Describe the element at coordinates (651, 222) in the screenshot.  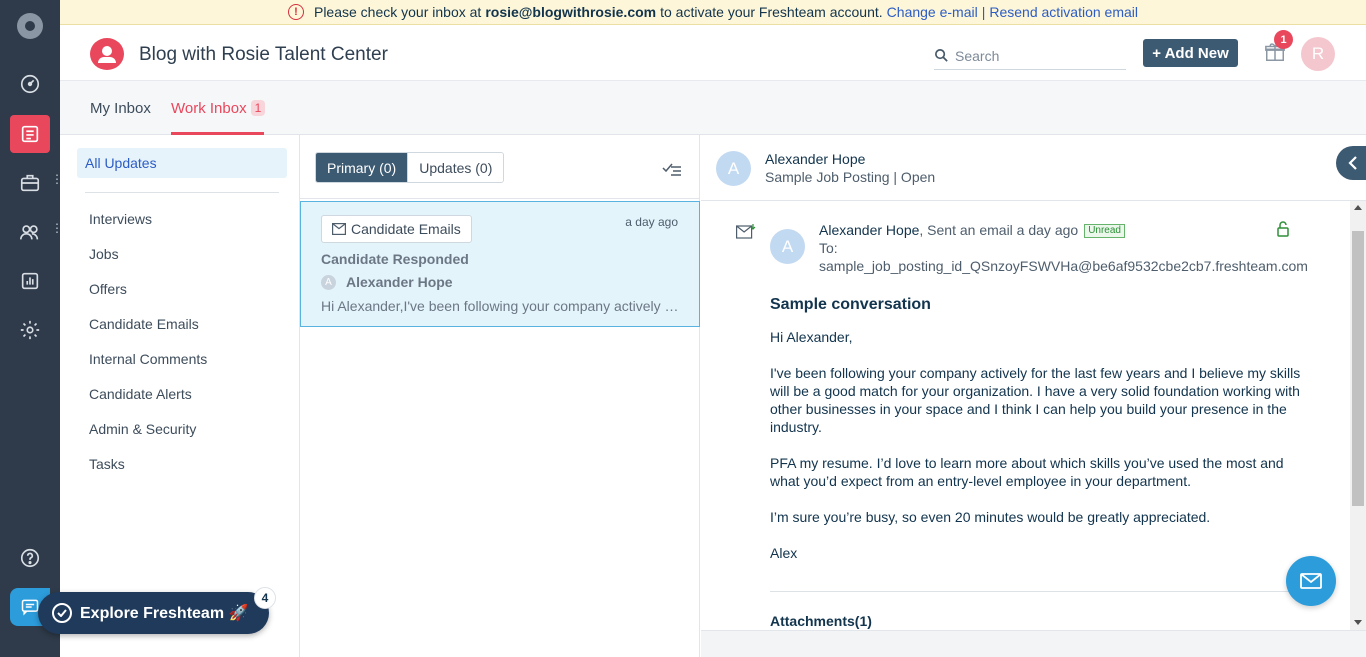
I see `item-timestamp: a day ago` at that location.